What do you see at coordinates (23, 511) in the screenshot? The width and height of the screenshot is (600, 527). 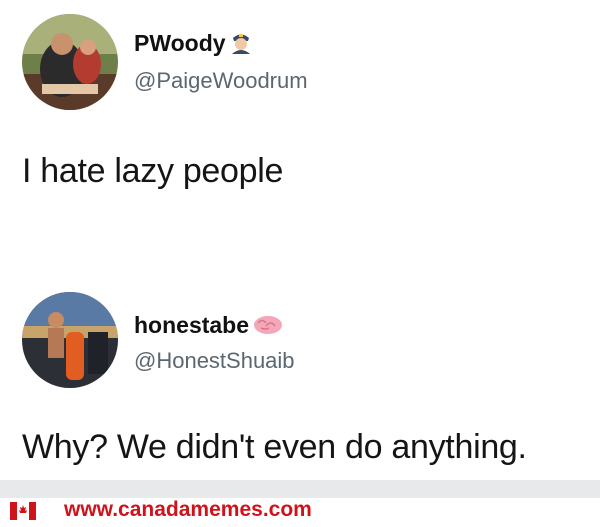 I see `canada-flag-icon` at bounding box center [23, 511].